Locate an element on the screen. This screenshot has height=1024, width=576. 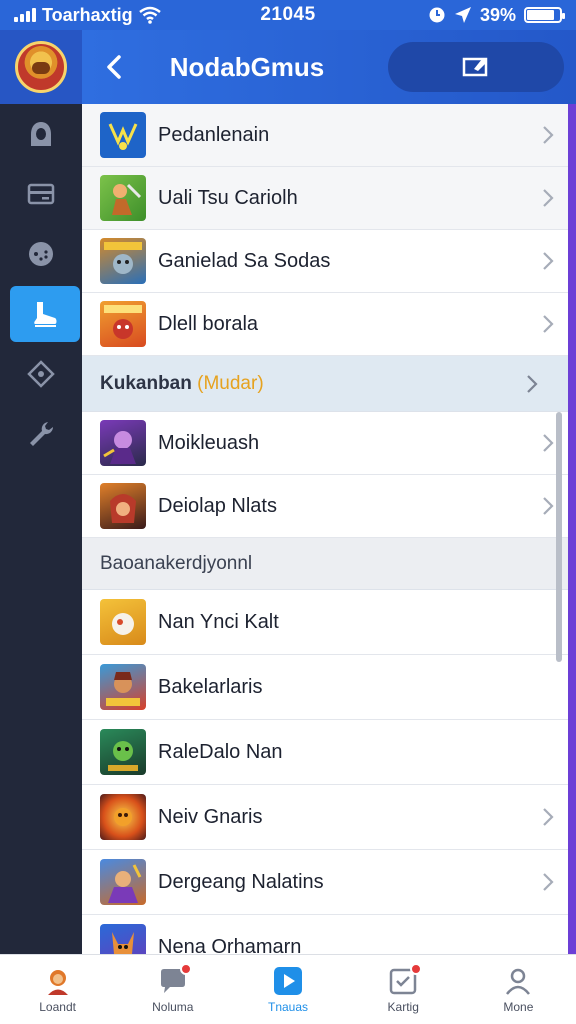
sidebar-item-hooded is located at coordinates (41, 134).